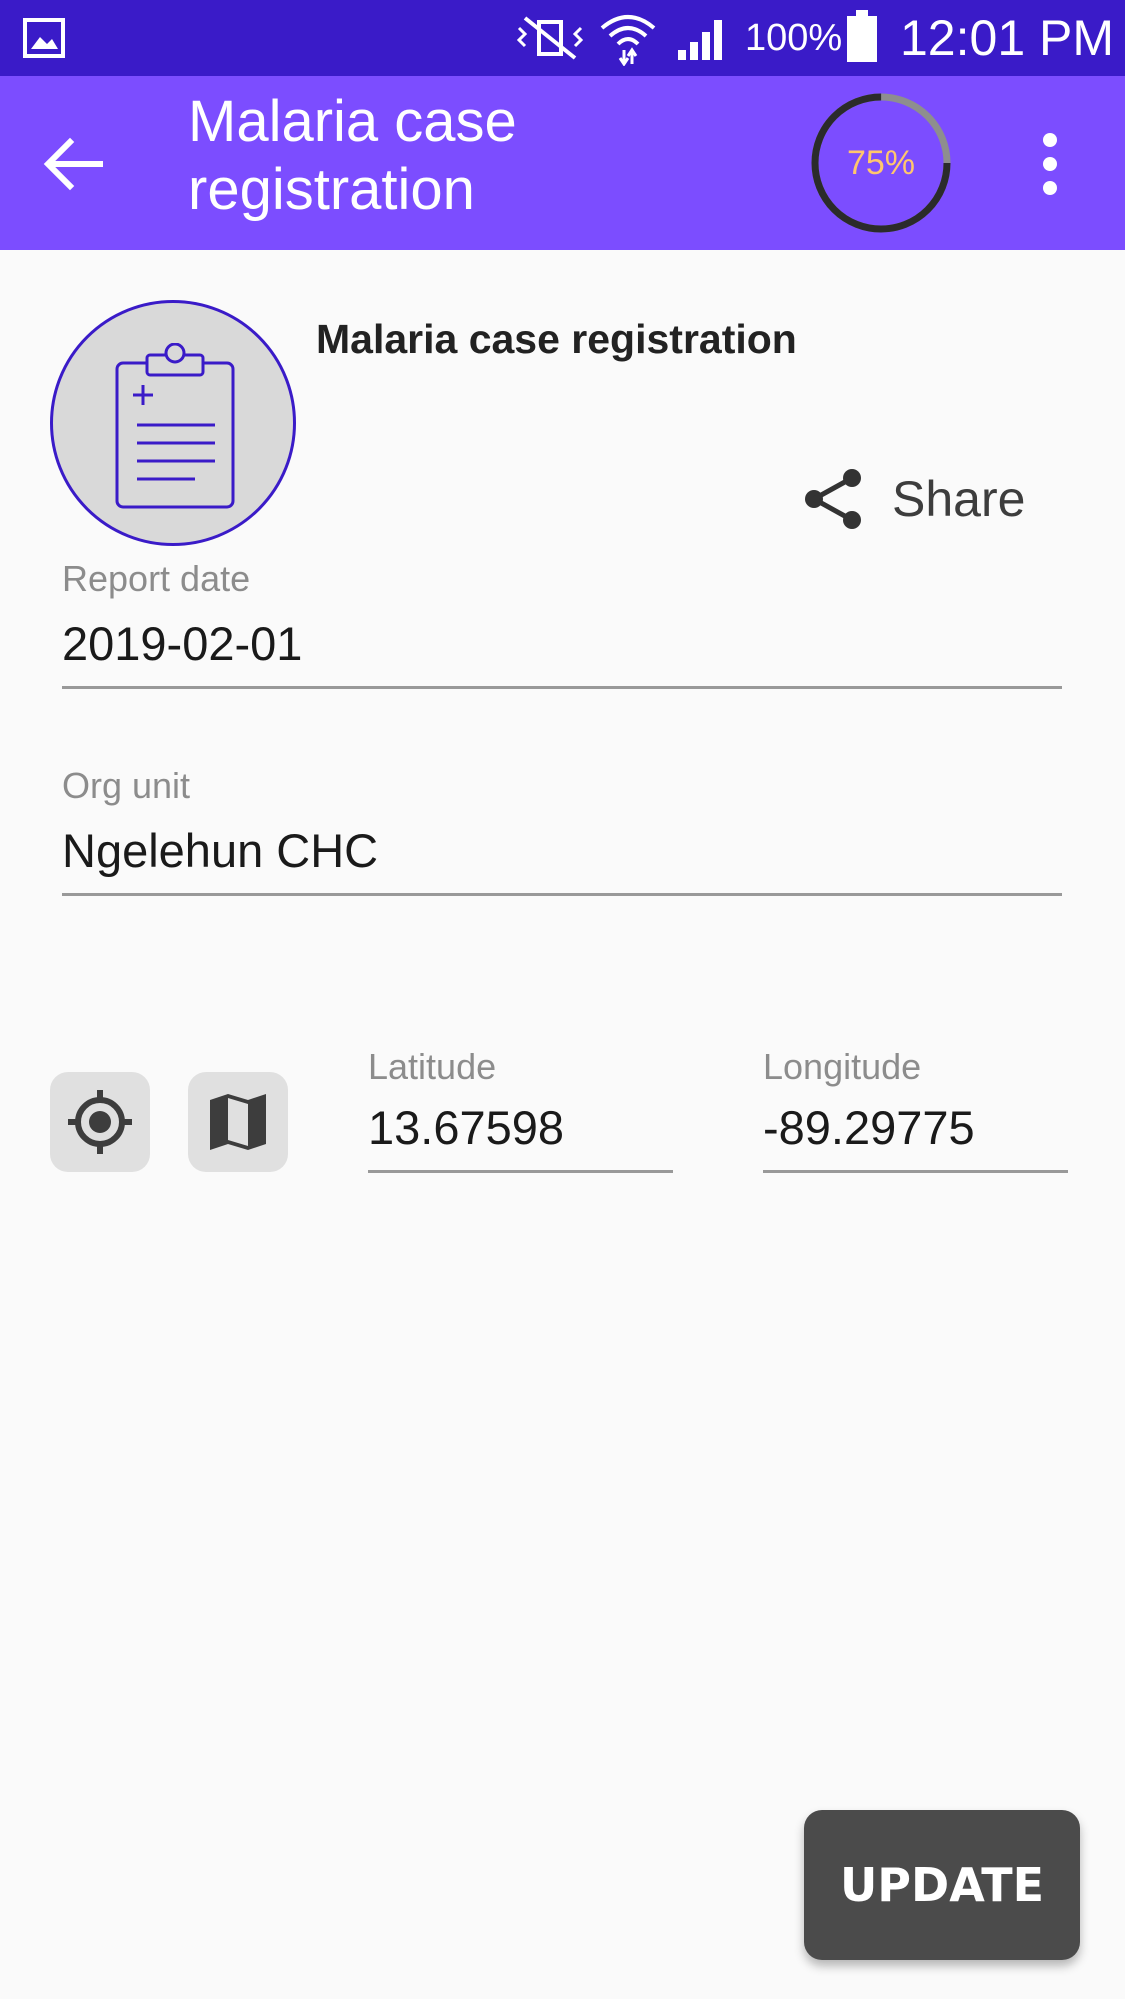 This screenshot has height=1999, width=1125. What do you see at coordinates (700, 40) in the screenshot?
I see `signal-icon` at bounding box center [700, 40].